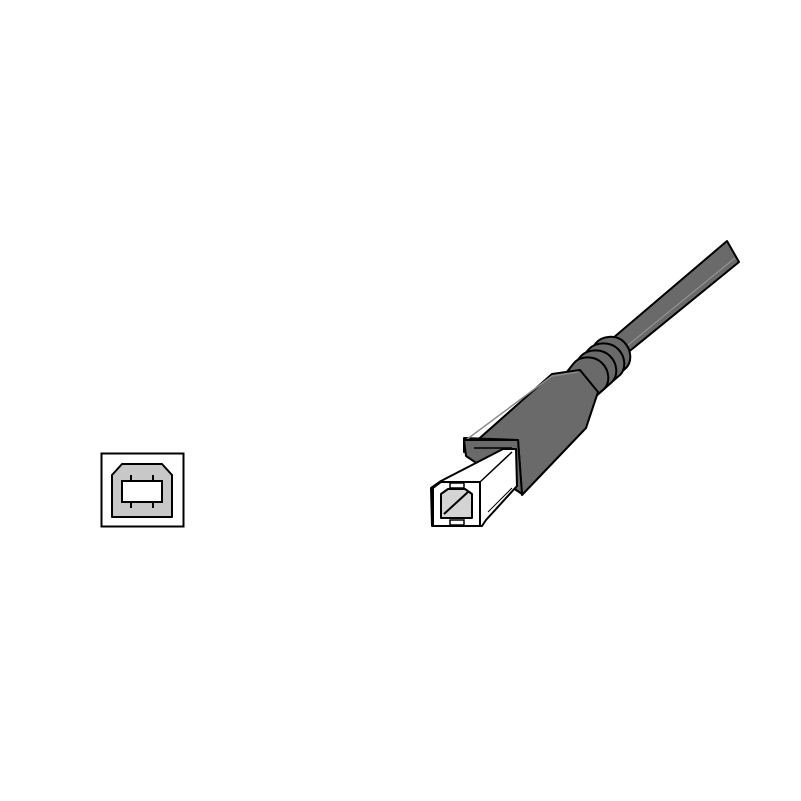 The height and width of the screenshot is (801, 801). I want to click on cable, so click(672, 297).